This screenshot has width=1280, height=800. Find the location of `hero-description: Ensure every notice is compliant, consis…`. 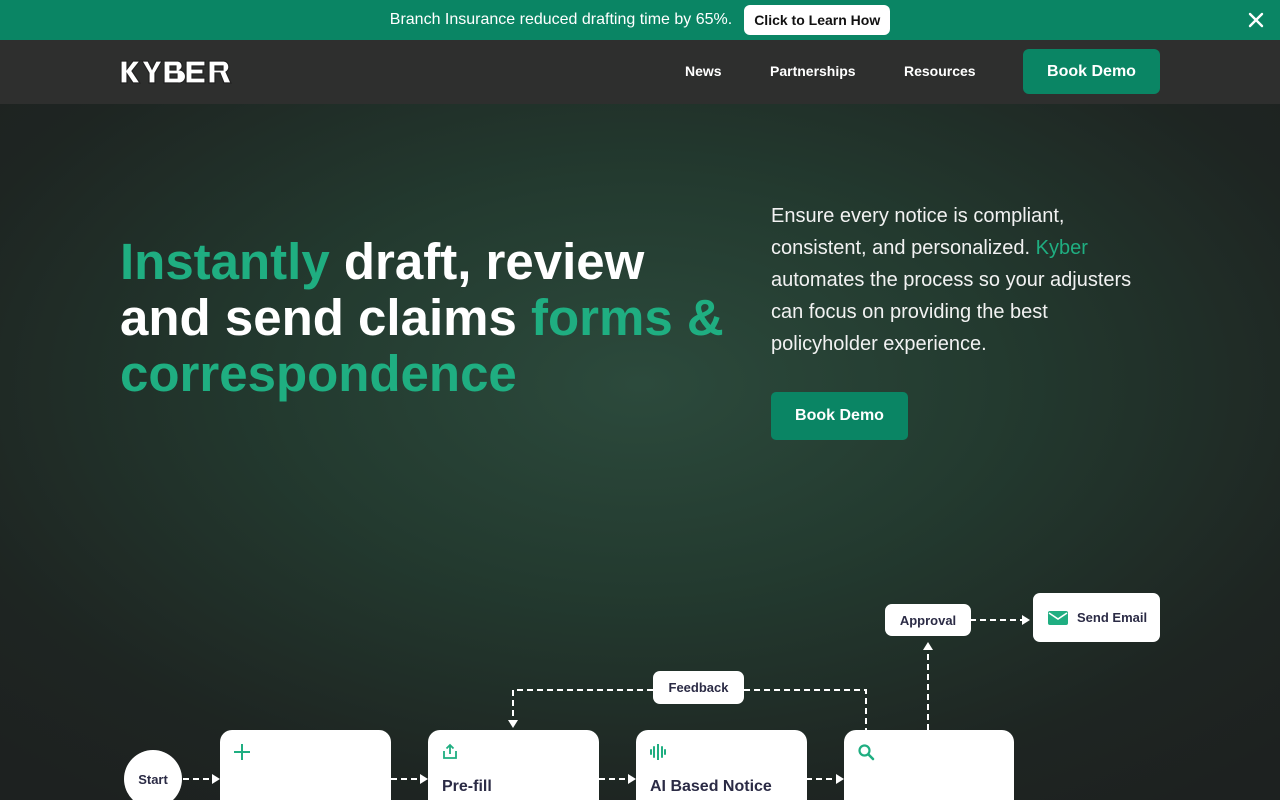

hero-description: Ensure every notice is compliant, consis… is located at coordinates (961, 280).